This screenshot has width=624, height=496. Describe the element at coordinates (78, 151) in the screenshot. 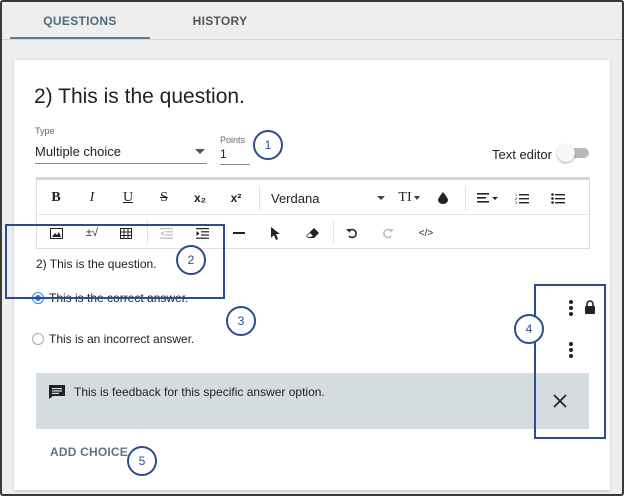

I see `type-select-value: Multiple choice` at that location.